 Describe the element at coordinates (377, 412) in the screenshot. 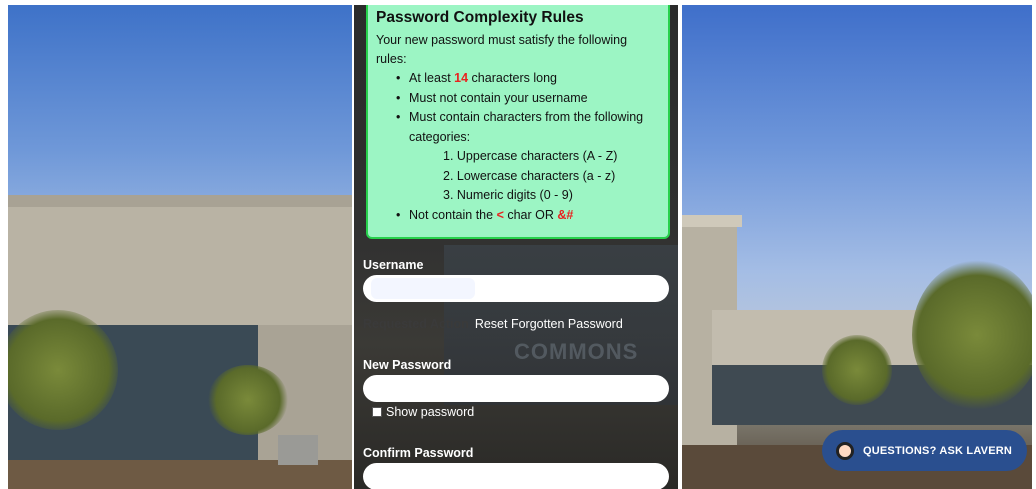

I see `show-password-checkbox` at that location.